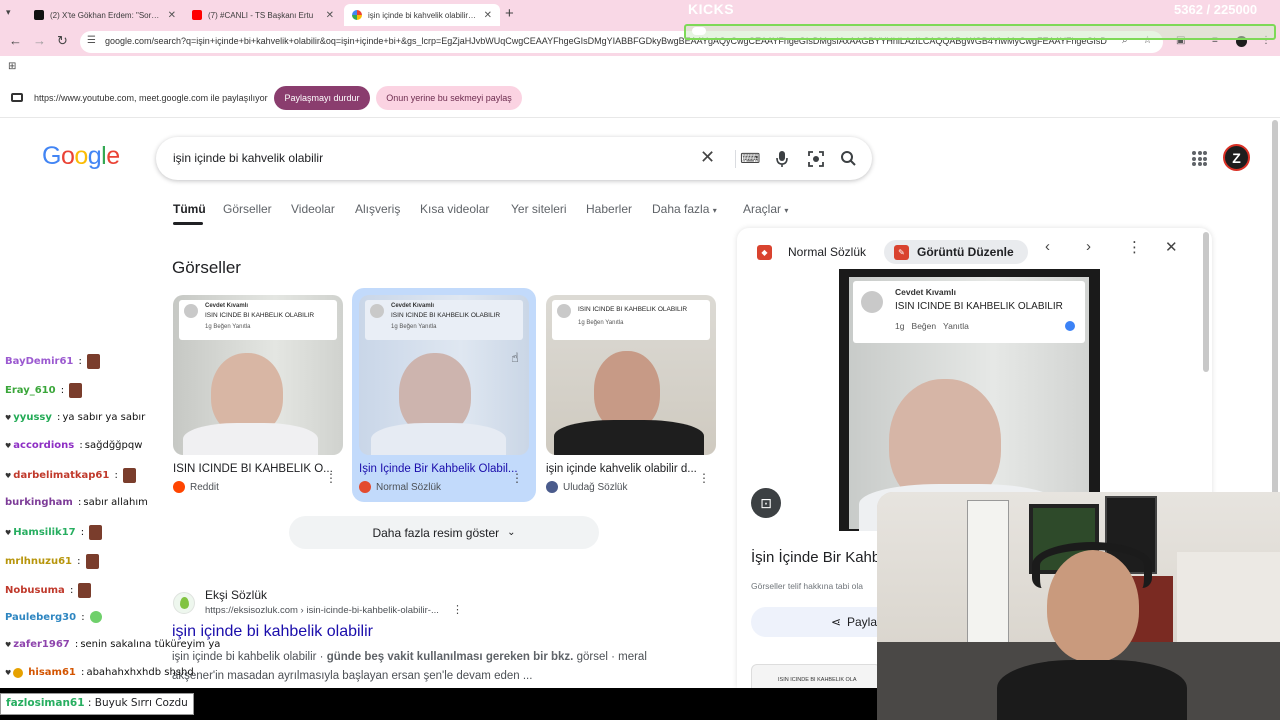 This screenshot has height=720, width=1280. Describe the element at coordinates (248, 158) in the screenshot. I see `search-input: işin içinde bi kahvelik olabilir` at that location.